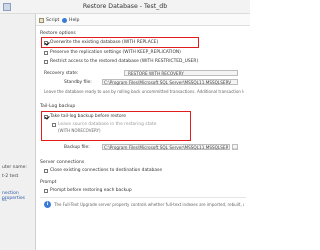 The image size is (320, 250). Describe the element at coordinates (46, 61) in the screenshot. I see `restrict-checkbox` at that location.